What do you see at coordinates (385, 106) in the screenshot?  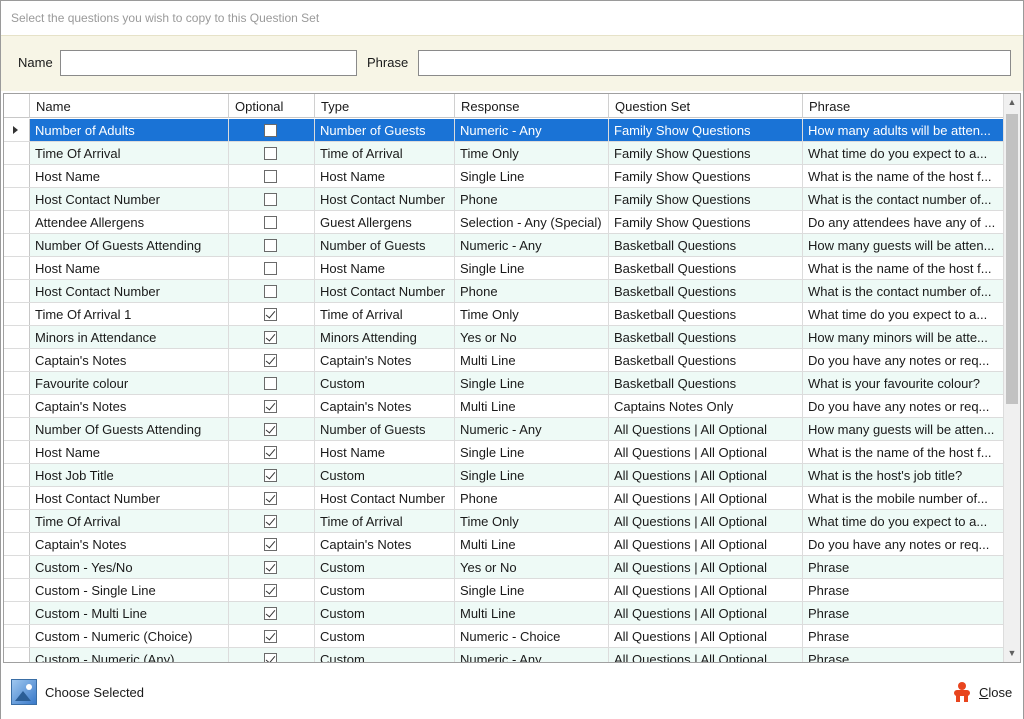 I see `header-type: Type` at bounding box center [385, 106].